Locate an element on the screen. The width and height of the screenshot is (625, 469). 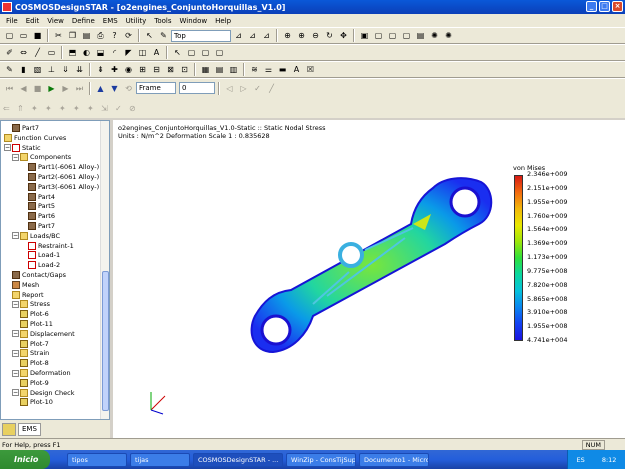
minimize-button: _ is located at coordinates (591, 6).